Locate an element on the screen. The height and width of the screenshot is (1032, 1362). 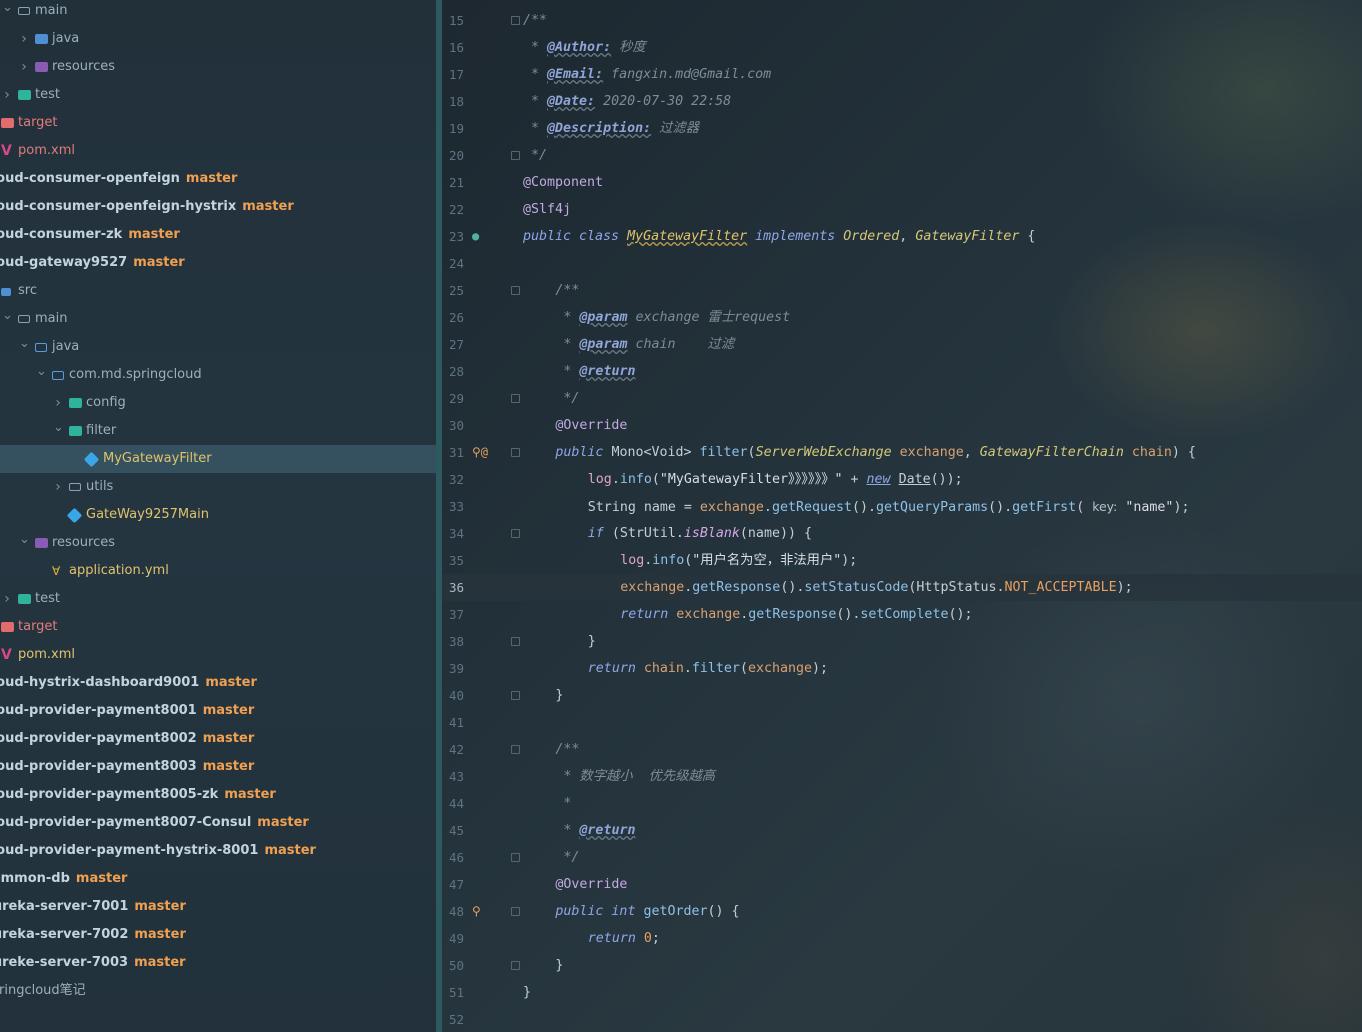
line-number: 18 is located at coordinates (453, 101).